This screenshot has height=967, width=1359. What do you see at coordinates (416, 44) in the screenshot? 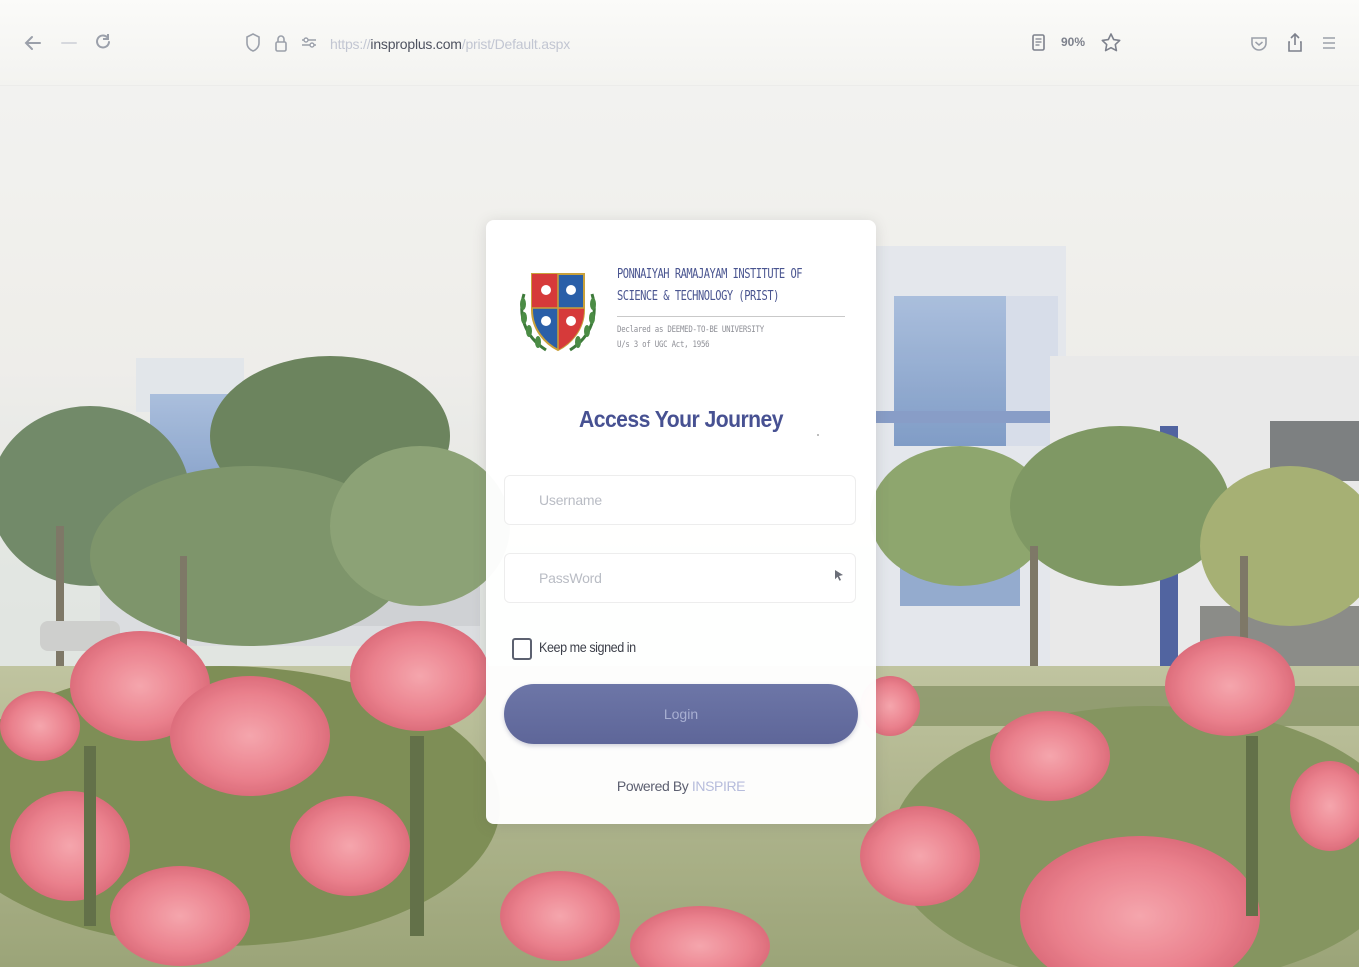
I see `url-host: insproplus.com` at bounding box center [416, 44].